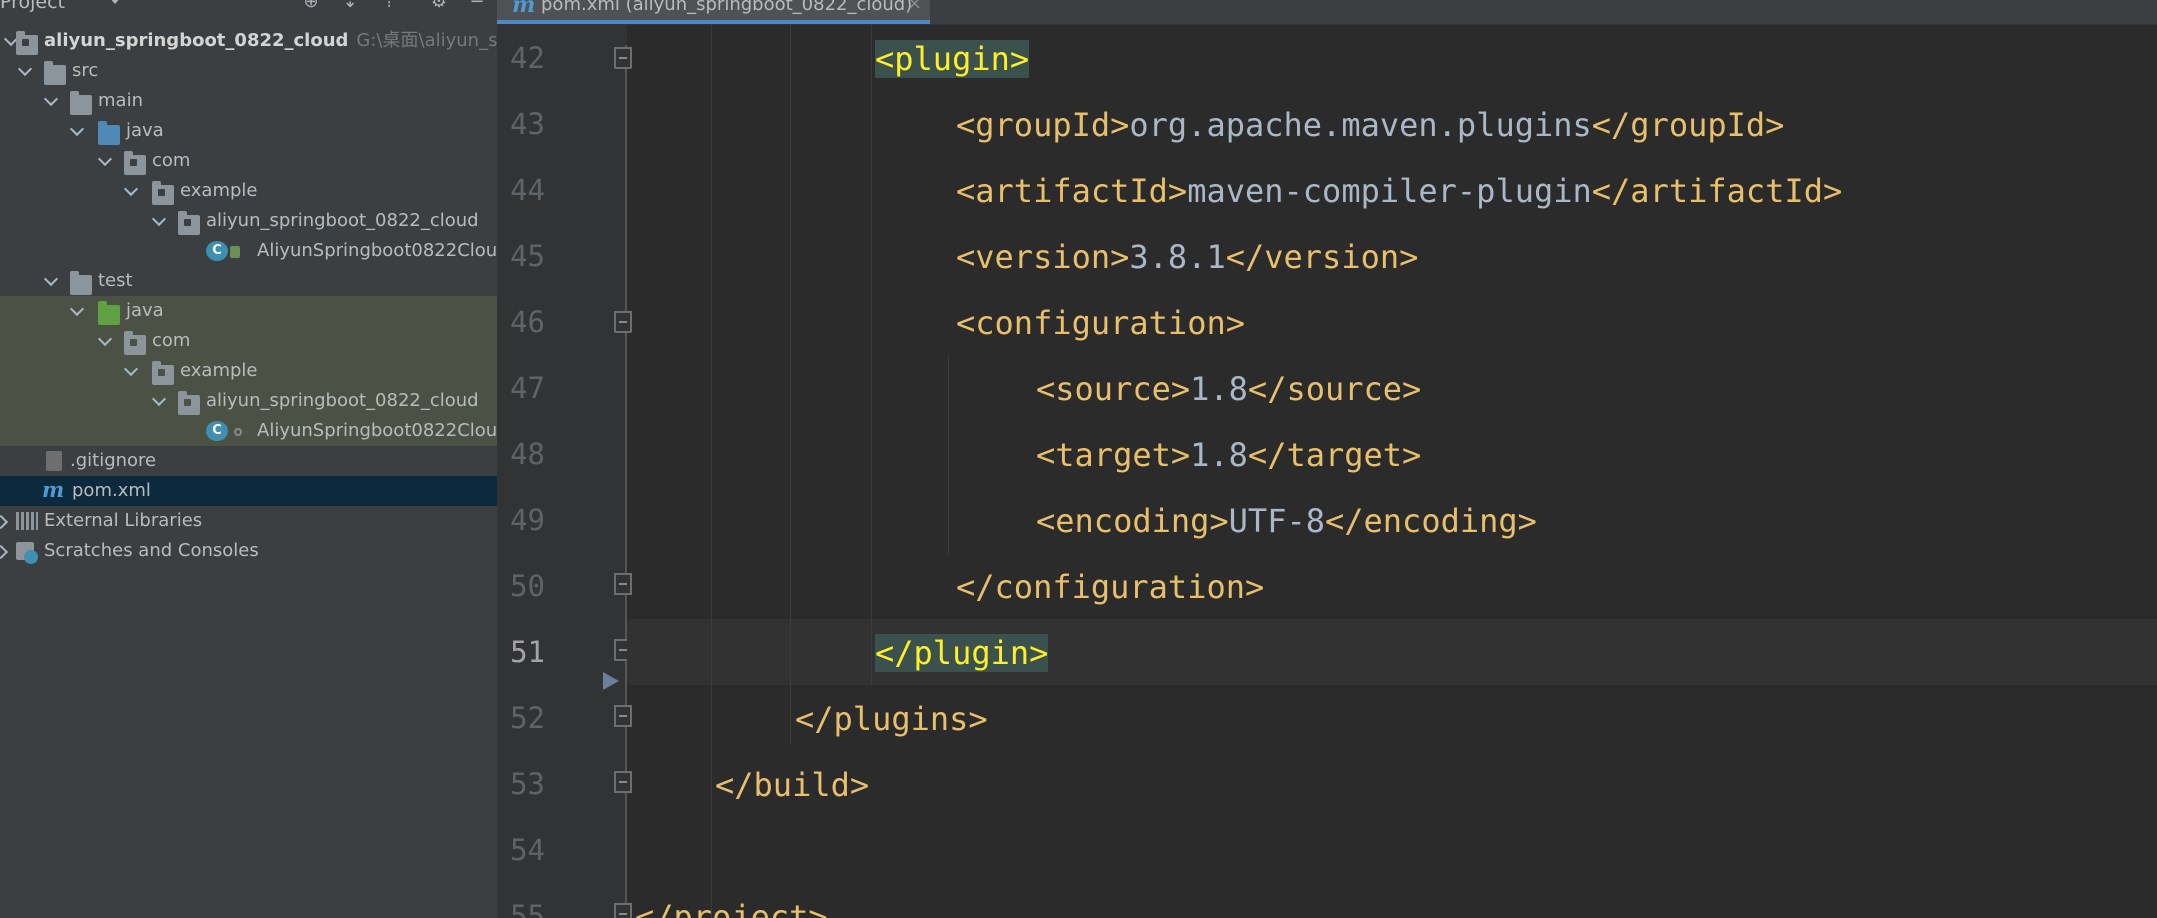 This screenshot has height=918, width=2157. I want to click on tree-item-label: src, so click(85, 70).